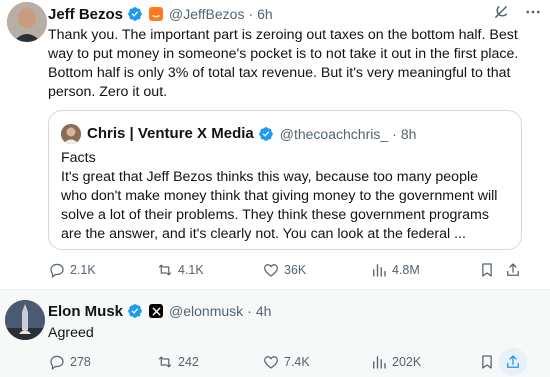 The width and height of the screenshot is (550, 377). Describe the element at coordinates (295, 311) in the screenshot. I see `tweet-header: Elon Musk @elonmusk · 4h` at that location.